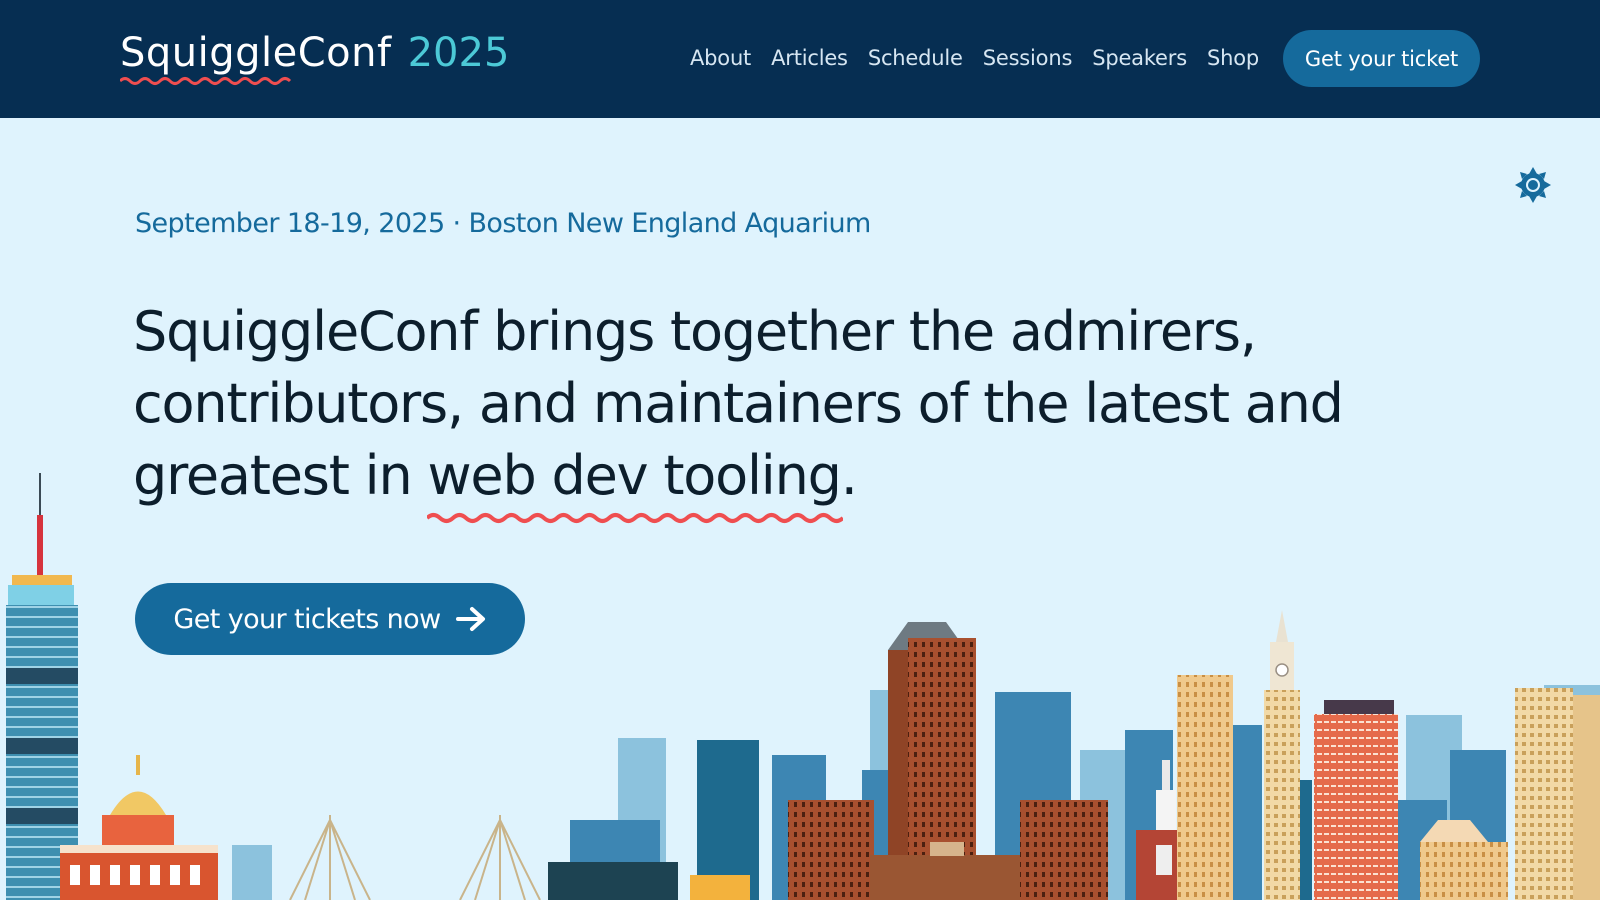 This screenshot has width=1600, height=900. I want to click on theme-toggle-button, so click(1533, 185).